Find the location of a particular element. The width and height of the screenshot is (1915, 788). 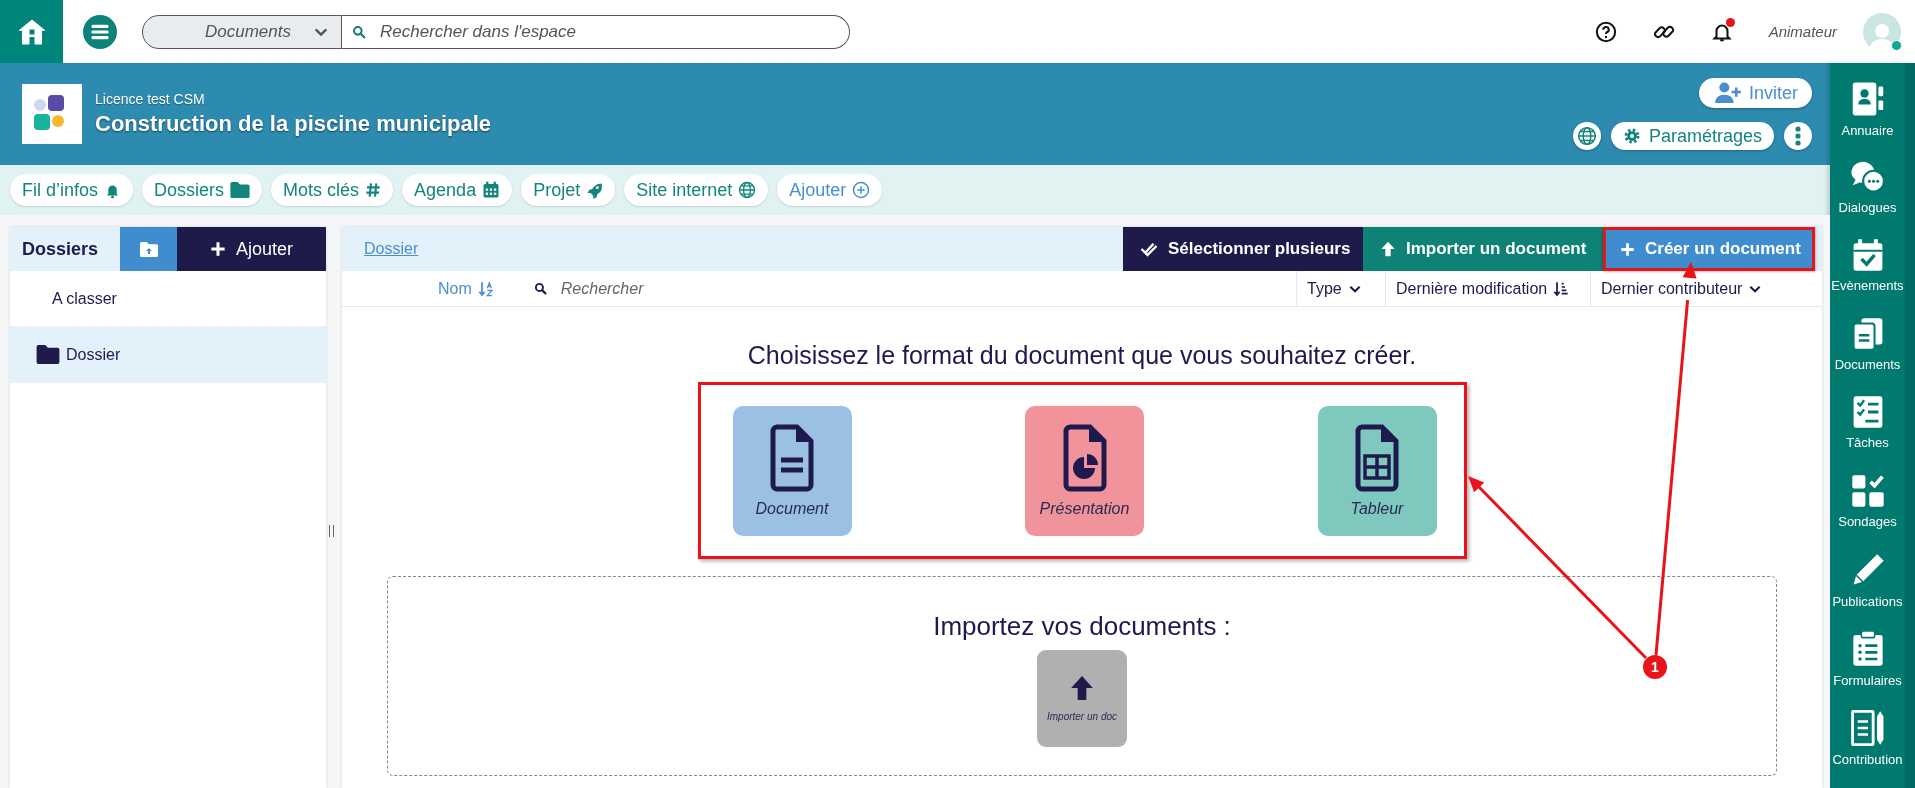

website-button is located at coordinates (1586, 136).